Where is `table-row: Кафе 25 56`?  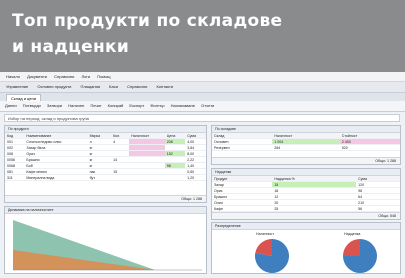
table-row: Кафе 25 56 is located at coordinates (306, 208).